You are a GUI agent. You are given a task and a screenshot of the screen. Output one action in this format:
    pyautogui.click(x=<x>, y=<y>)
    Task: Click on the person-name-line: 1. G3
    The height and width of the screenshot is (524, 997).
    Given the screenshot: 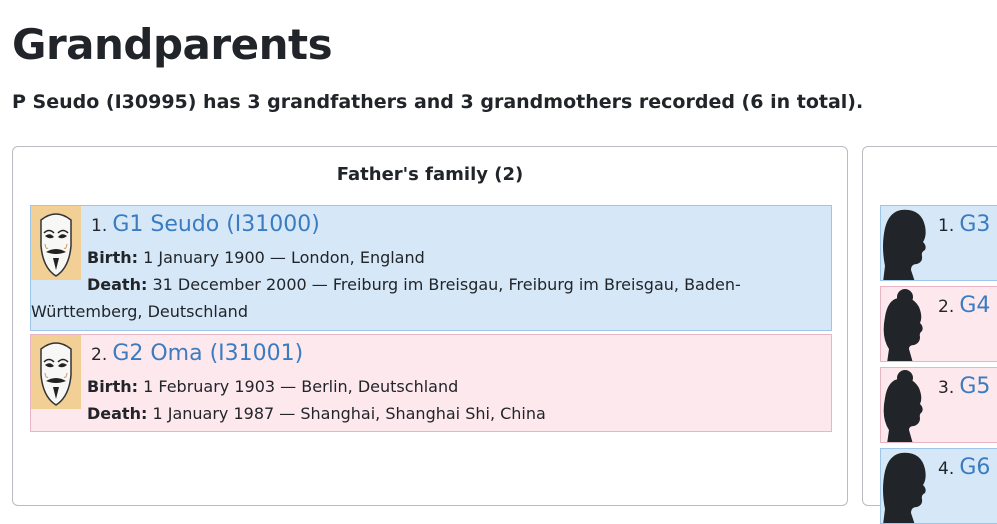 What is the action you would take?
    pyautogui.click(x=964, y=224)
    